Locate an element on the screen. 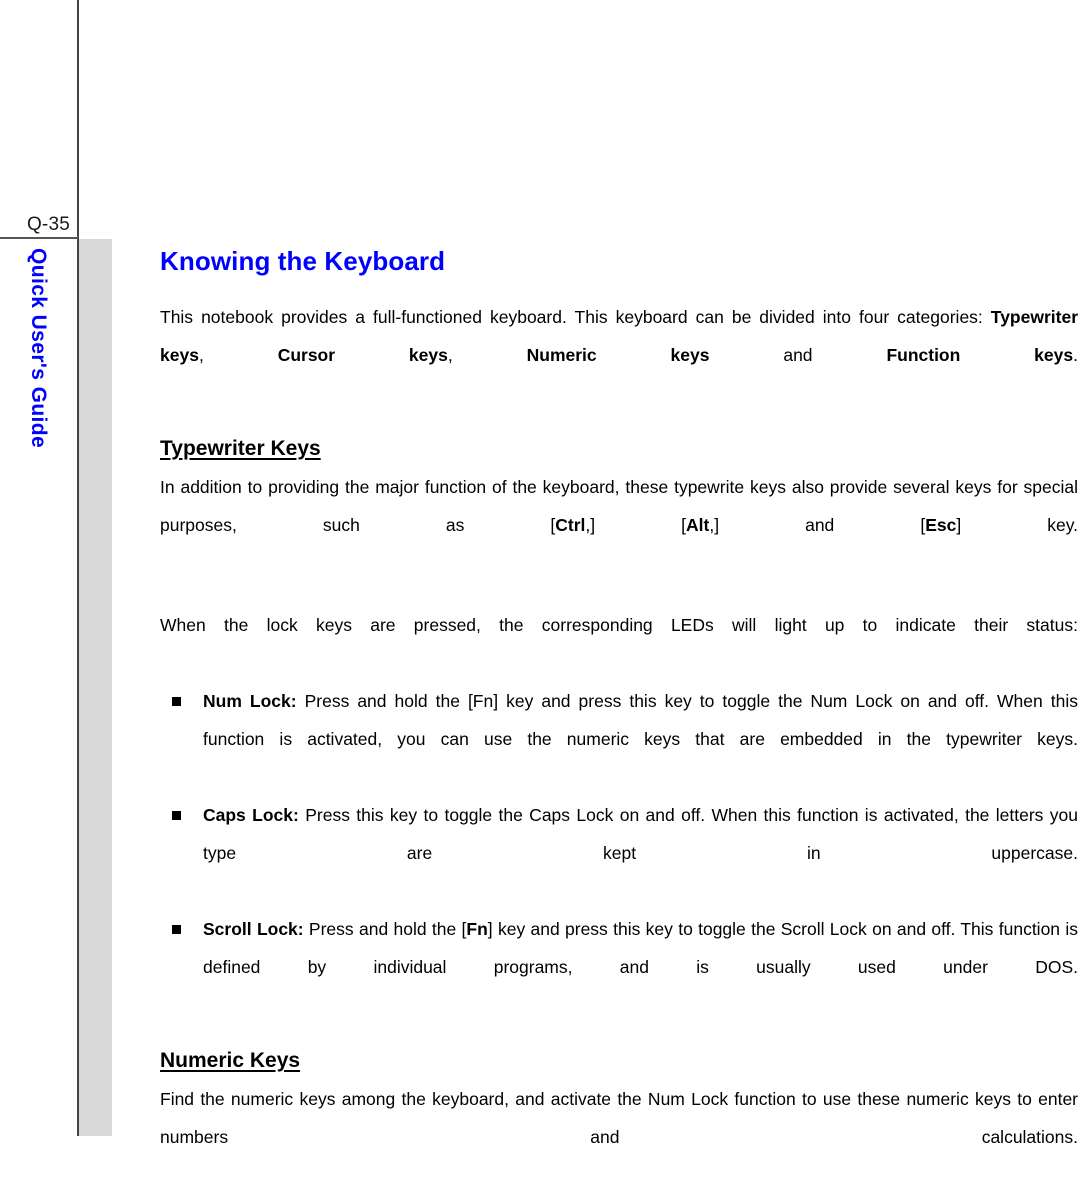  page-number: Q-35 is located at coordinates (48, 224).